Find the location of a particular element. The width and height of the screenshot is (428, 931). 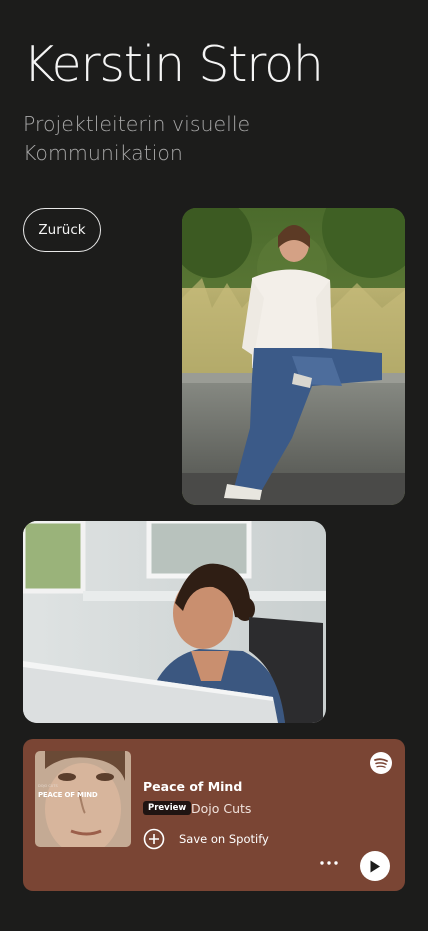

save-on-spotify-link: Save on Spotify is located at coordinates (224, 839).